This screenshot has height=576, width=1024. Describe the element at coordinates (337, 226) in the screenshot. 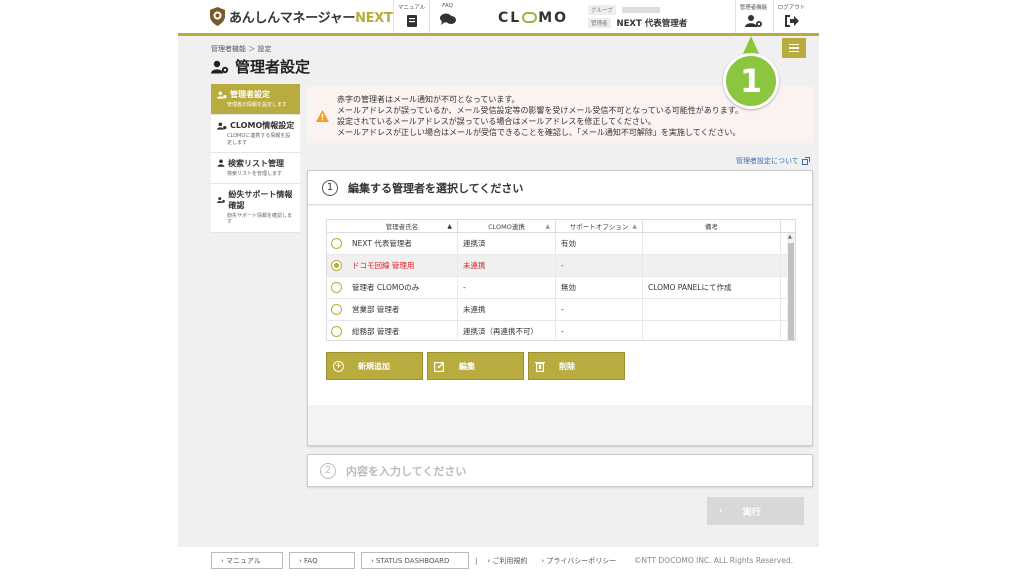

I see `header-radio-col` at that location.